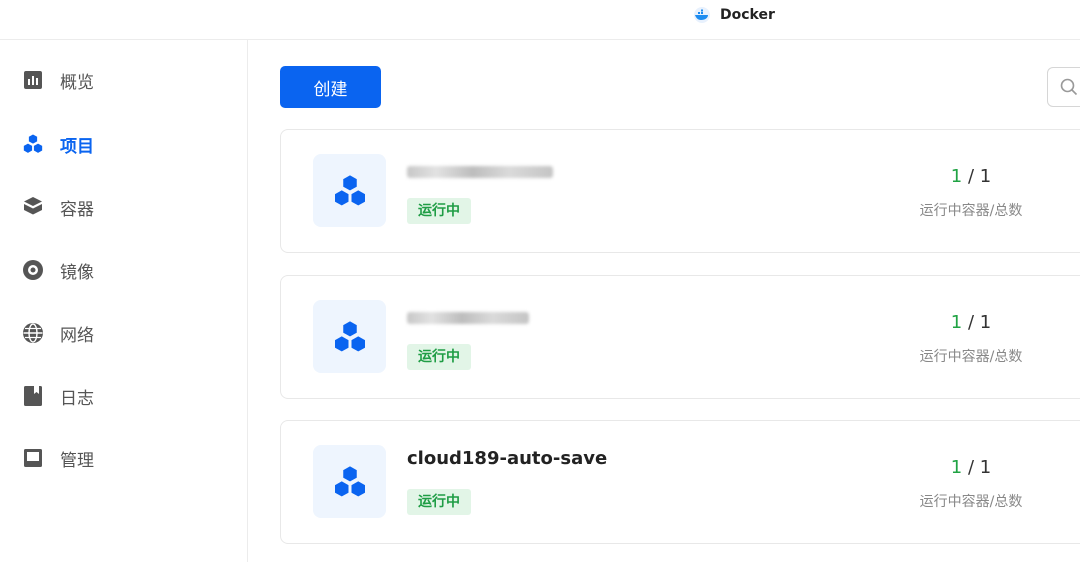  I want to click on search-input, so click(1063, 87).